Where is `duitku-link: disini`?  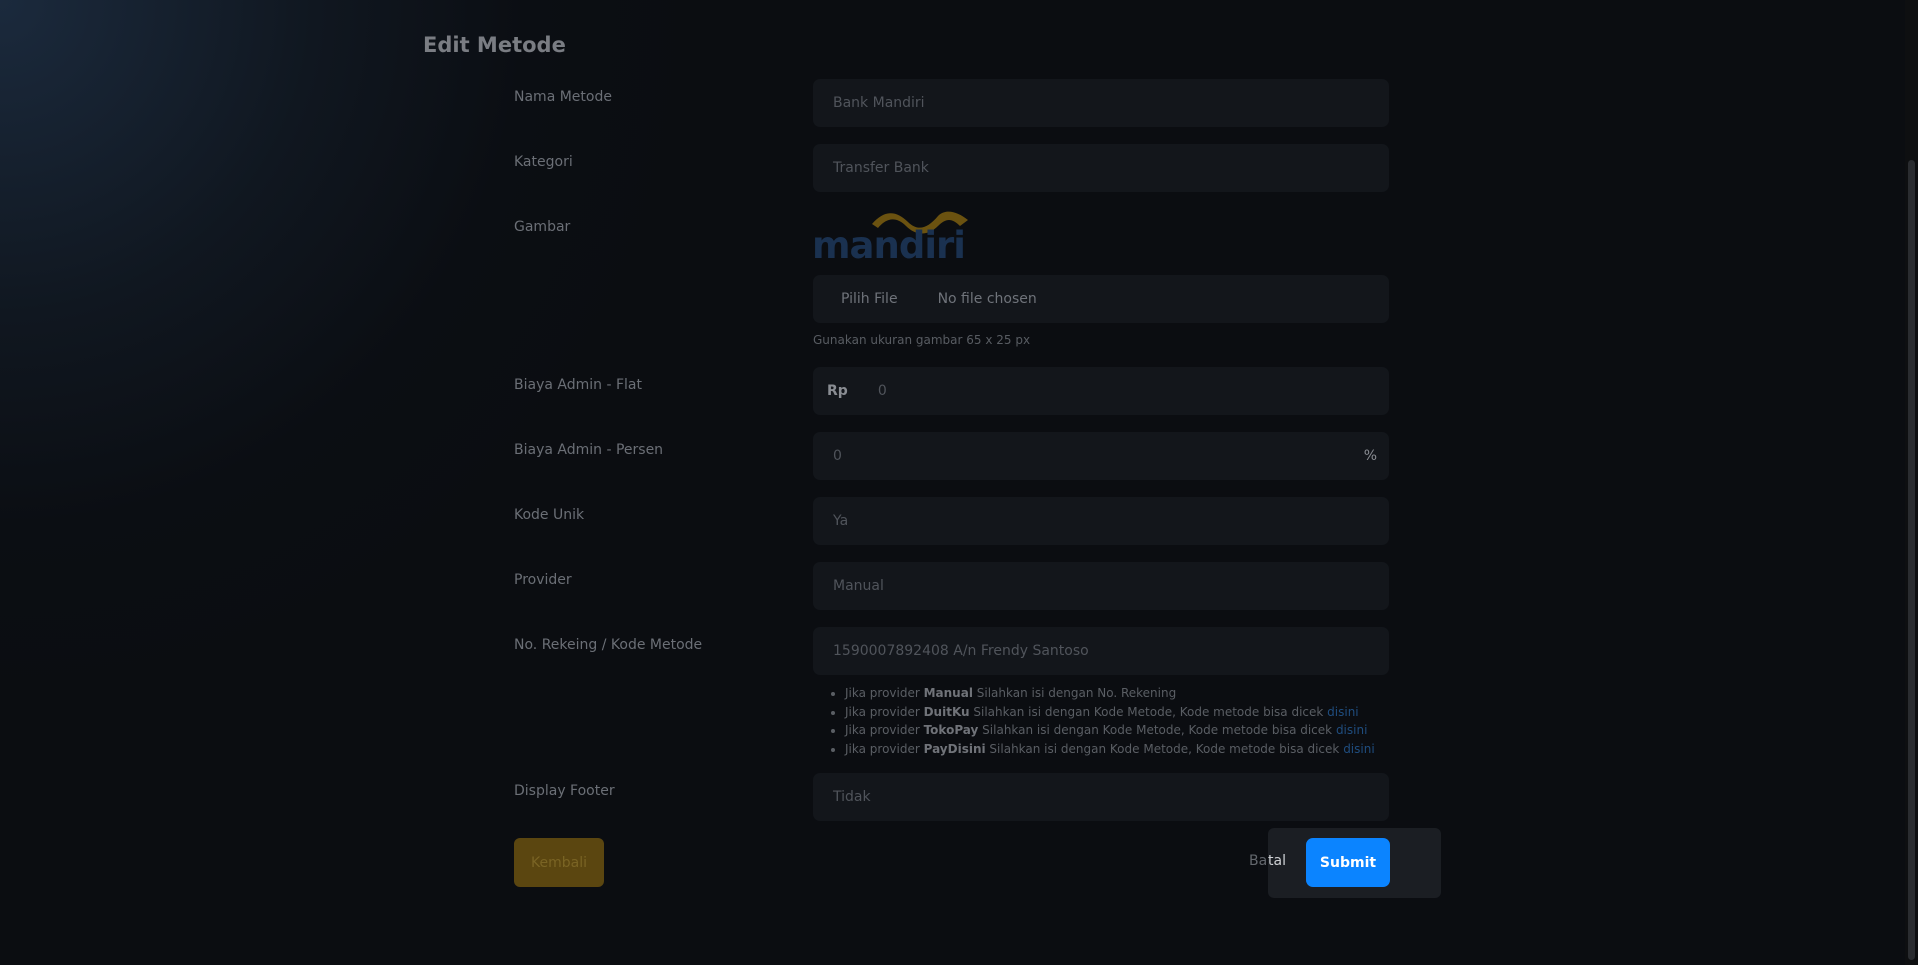 duitku-link: disini is located at coordinates (1342, 712).